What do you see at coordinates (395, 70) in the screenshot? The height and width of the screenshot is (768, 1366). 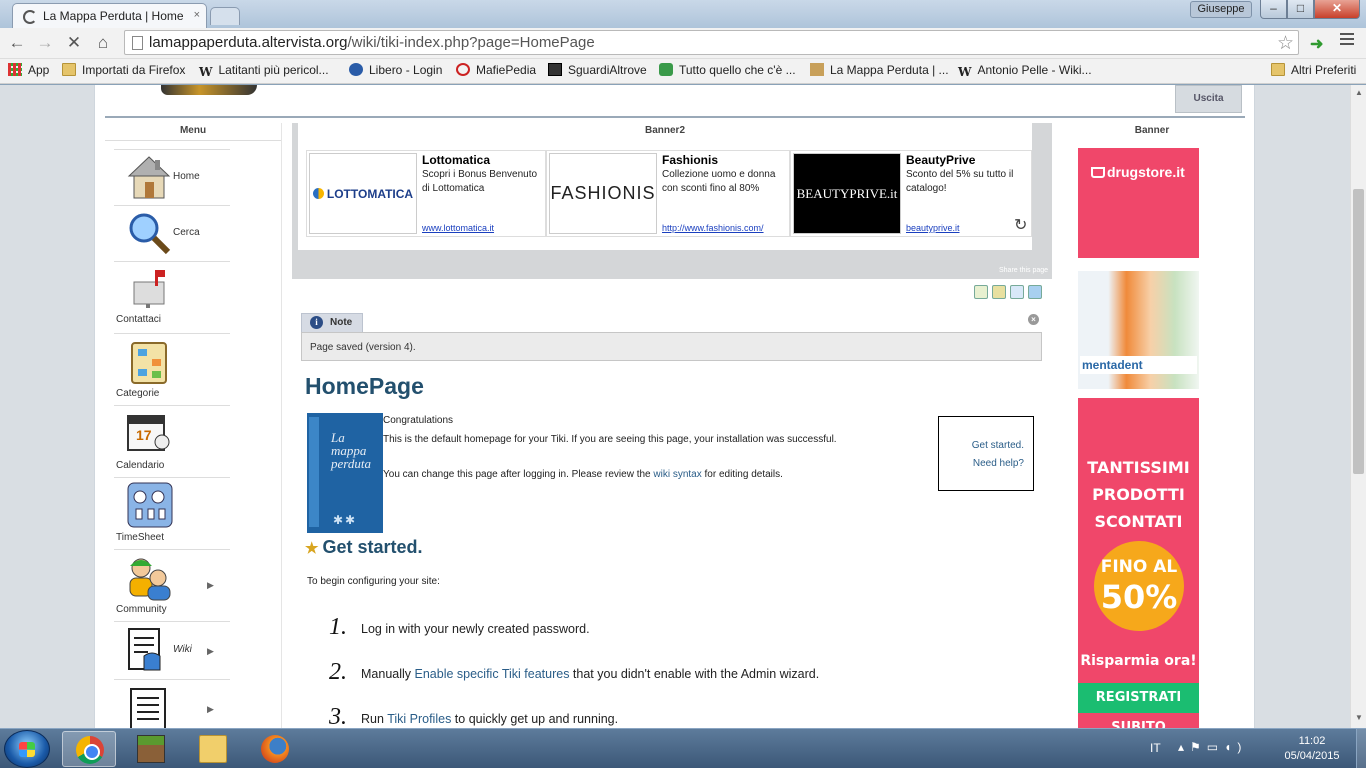 I see `bookmark-libero: Libero - Login` at bounding box center [395, 70].